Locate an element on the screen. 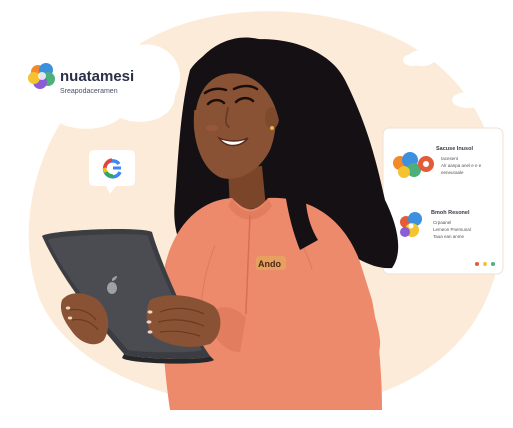  brand-title: nuatamesi is located at coordinates (97, 76).